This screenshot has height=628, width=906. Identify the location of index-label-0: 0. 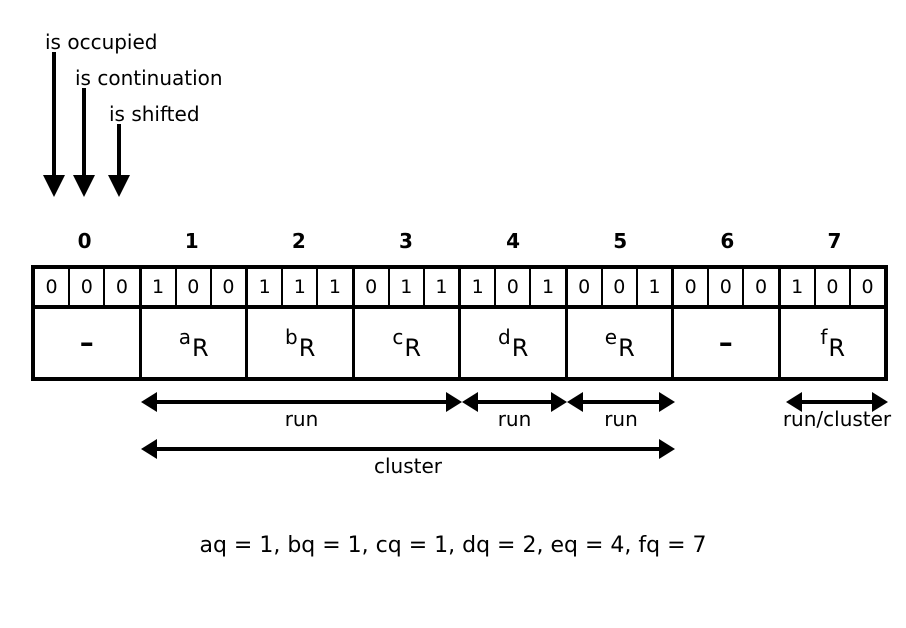
(84, 241).